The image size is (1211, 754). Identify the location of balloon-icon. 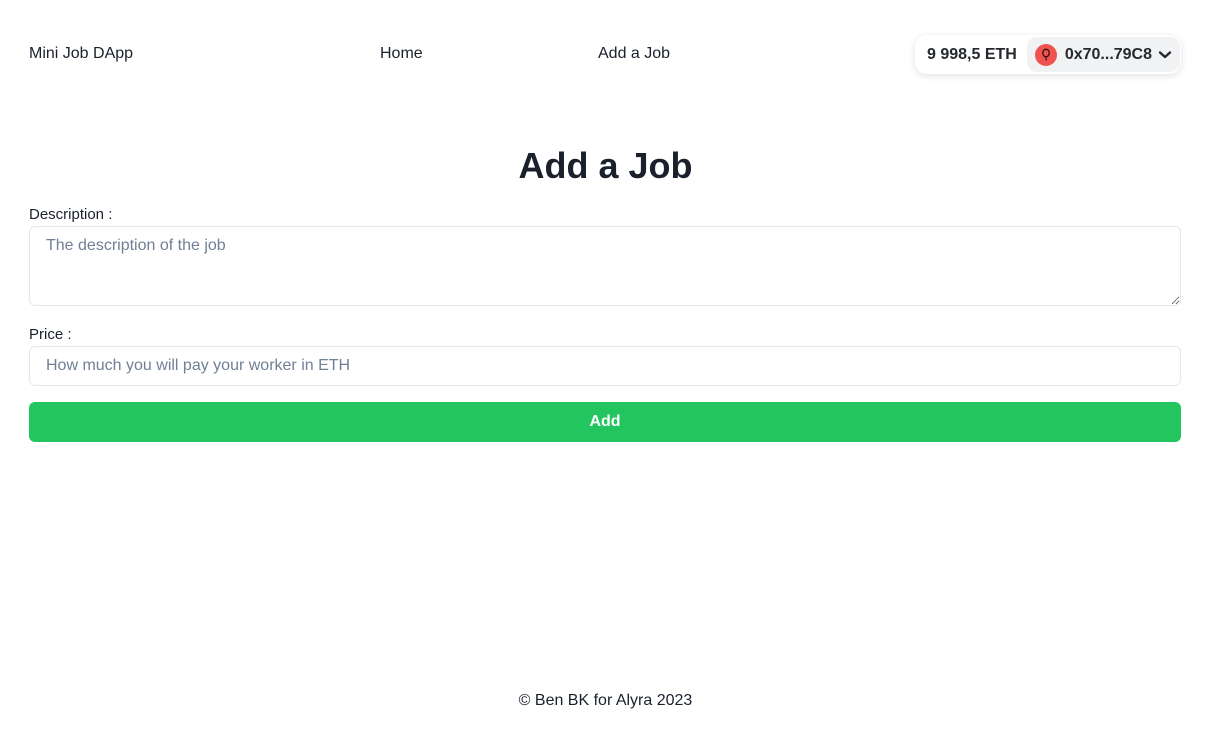
(1045, 54).